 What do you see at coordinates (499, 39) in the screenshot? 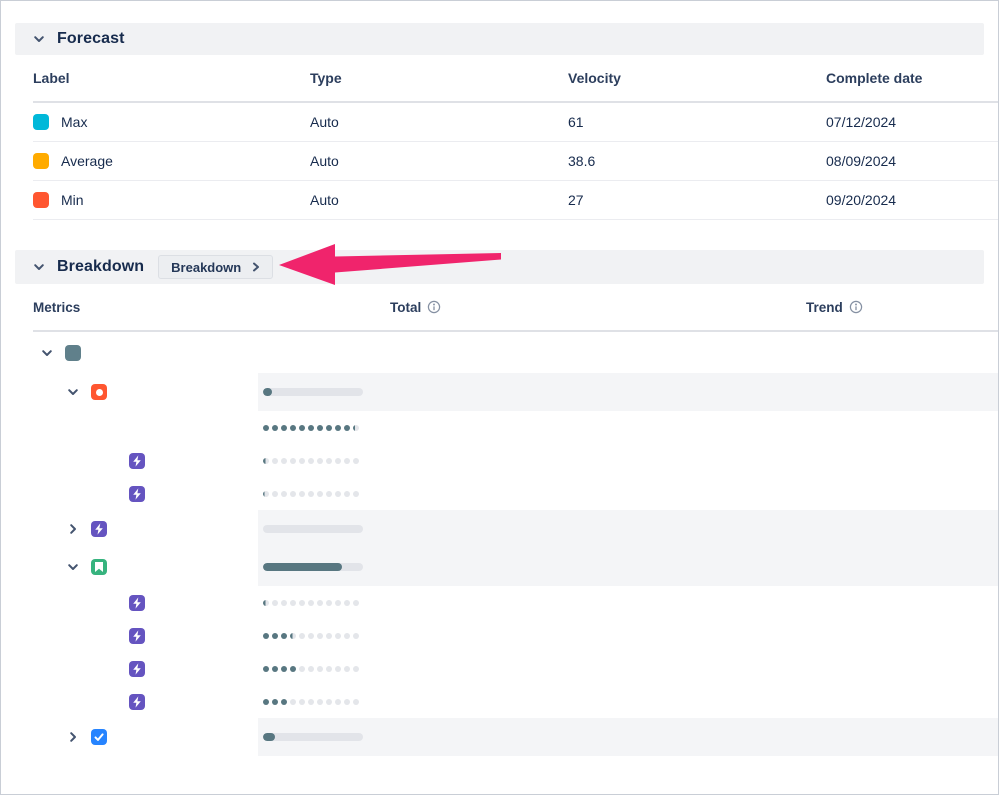
I see `forecast-section-header: Forecast` at bounding box center [499, 39].